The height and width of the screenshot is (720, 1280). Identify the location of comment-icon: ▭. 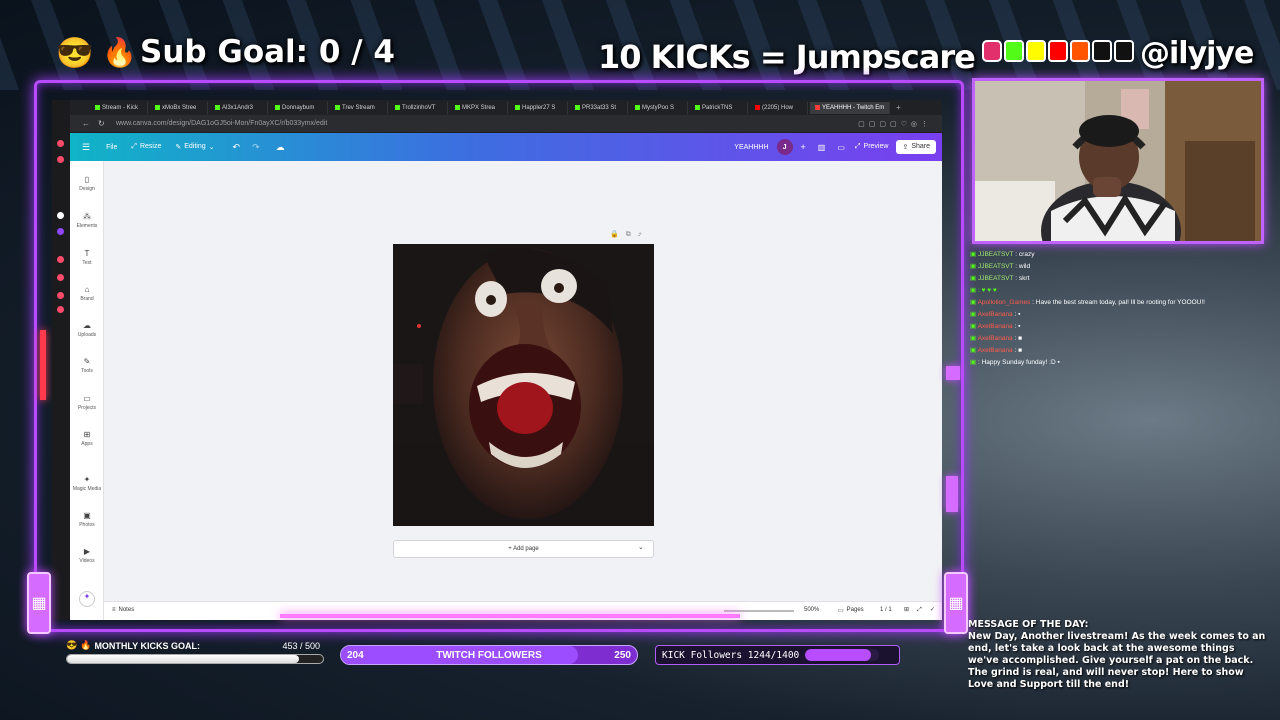
(841, 147).